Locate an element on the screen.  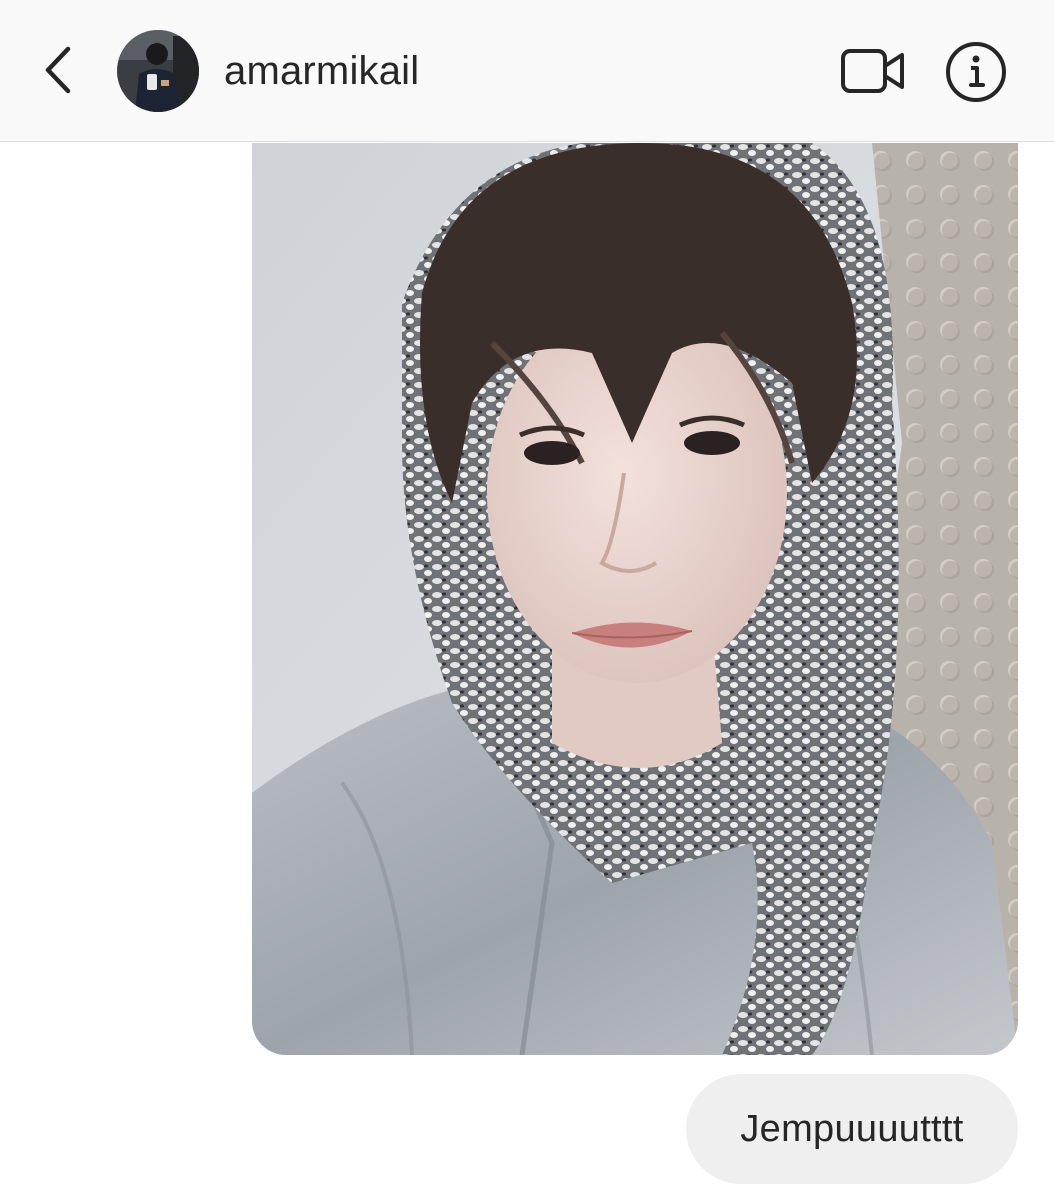
video-camera-icon is located at coordinates (872, 71).